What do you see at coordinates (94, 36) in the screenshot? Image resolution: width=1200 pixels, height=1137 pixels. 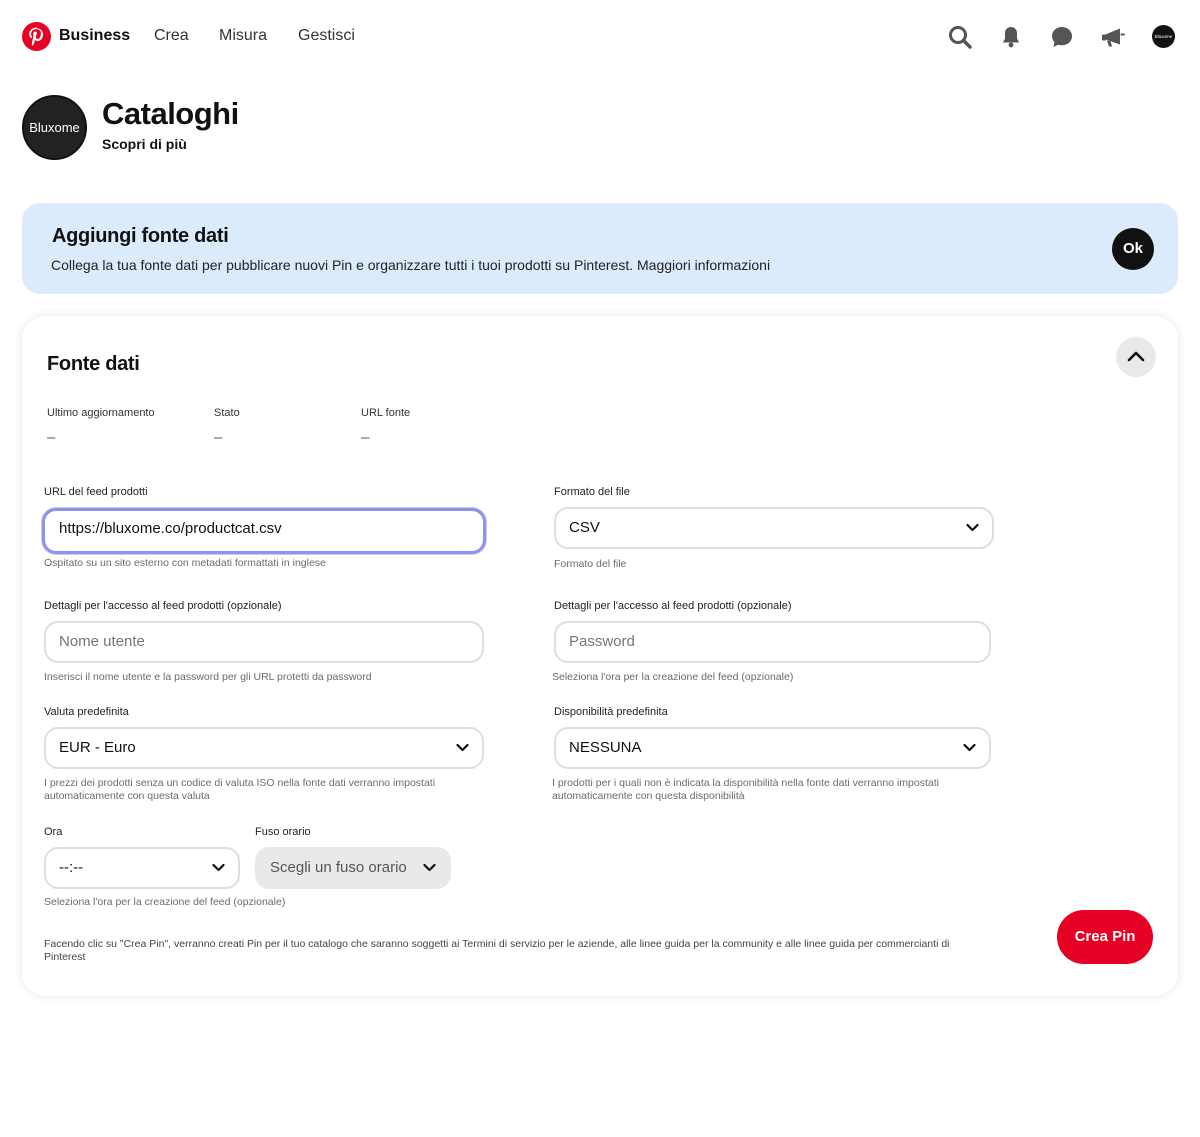 I see `nav-business: Business` at bounding box center [94, 36].